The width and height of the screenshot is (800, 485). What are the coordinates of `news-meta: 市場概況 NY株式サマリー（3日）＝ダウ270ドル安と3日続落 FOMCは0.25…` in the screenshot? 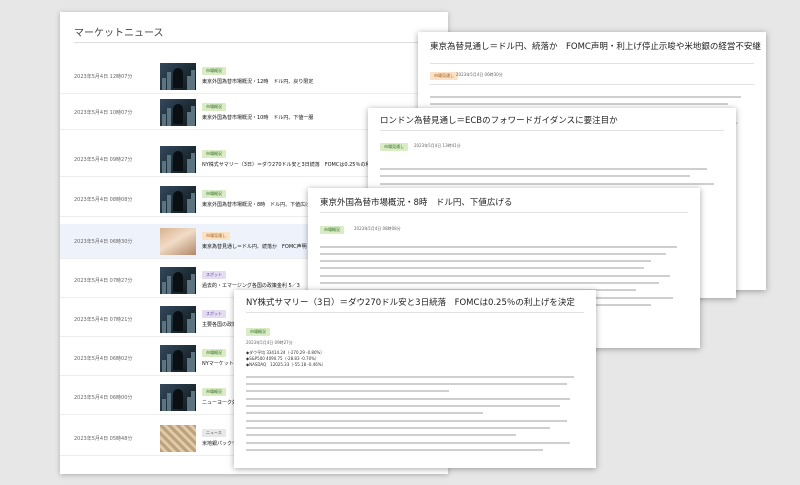 It's located at (298, 159).